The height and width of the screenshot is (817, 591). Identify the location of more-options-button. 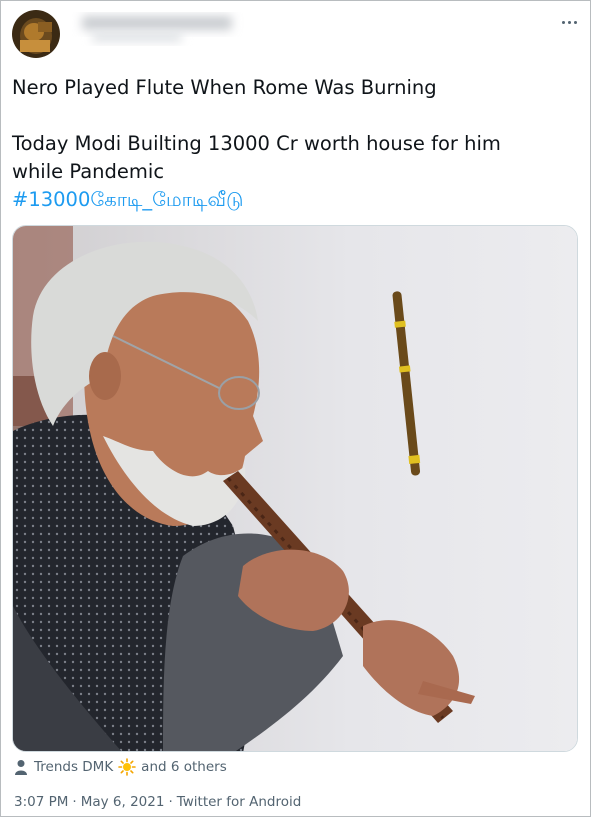
(569, 22).